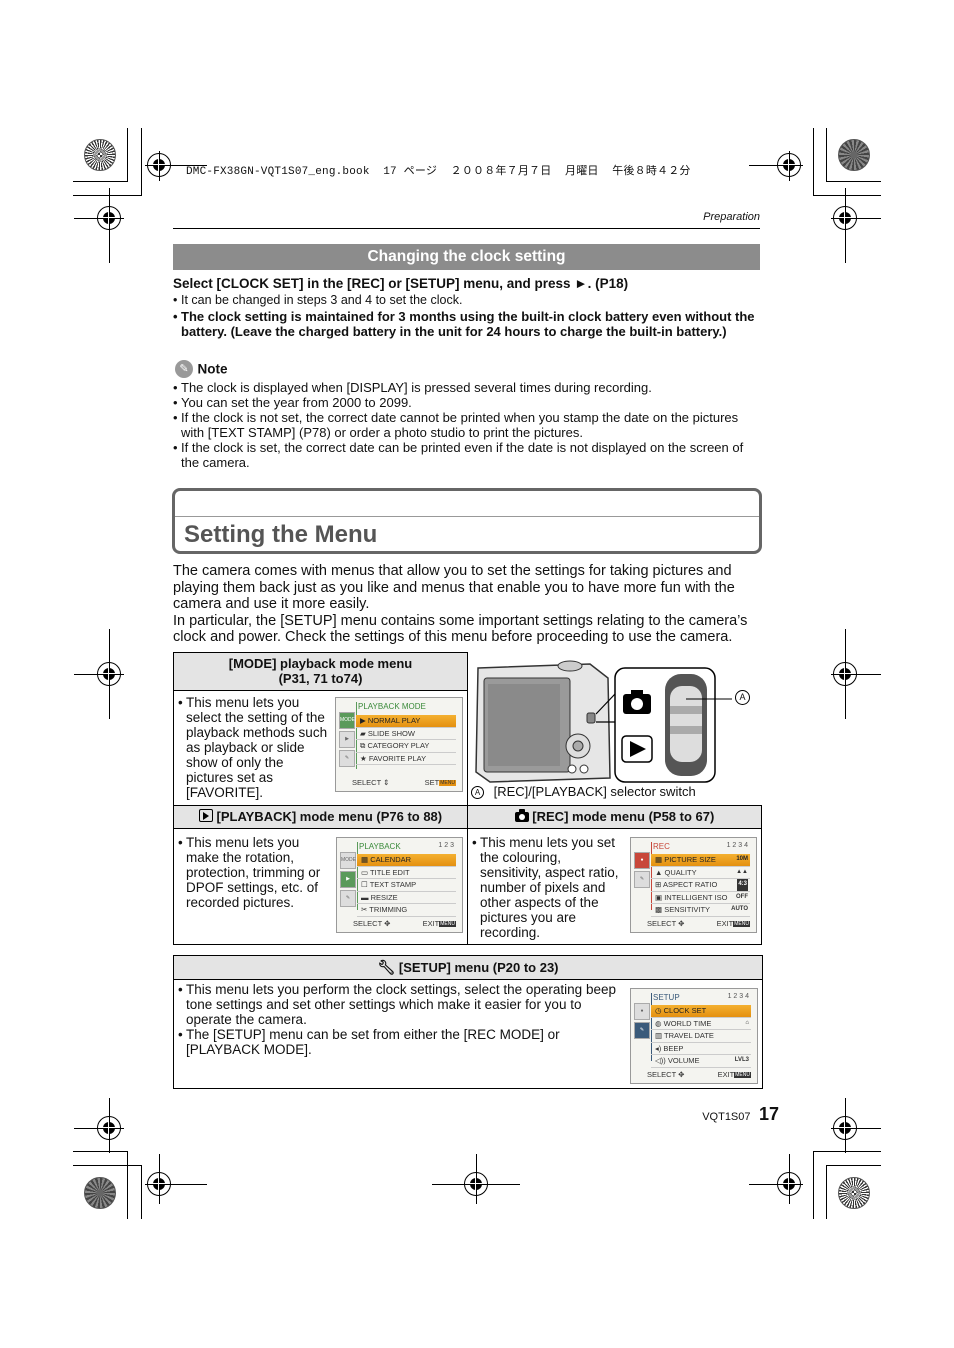  What do you see at coordinates (583, 791) in the screenshot?
I see `selector-switch-caption: A [REC]/[PLAYBACK] selector switch` at bounding box center [583, 791].